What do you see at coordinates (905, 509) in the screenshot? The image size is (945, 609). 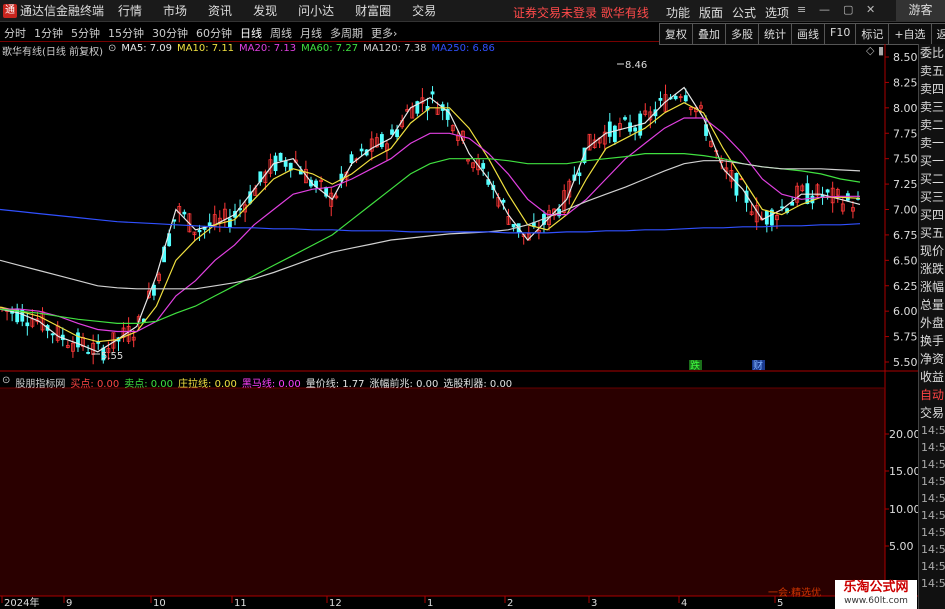 I see `indicator-tick-label: 10.00` at bounding box center [905, 509].